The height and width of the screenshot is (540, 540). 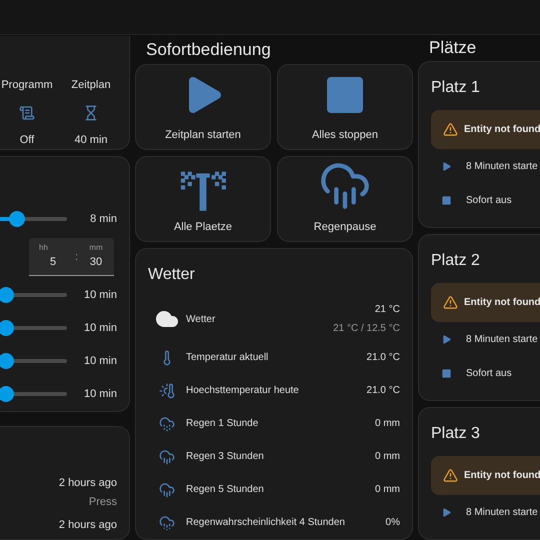 I want to click on hours-label: hh, so click(x=44, y=248).